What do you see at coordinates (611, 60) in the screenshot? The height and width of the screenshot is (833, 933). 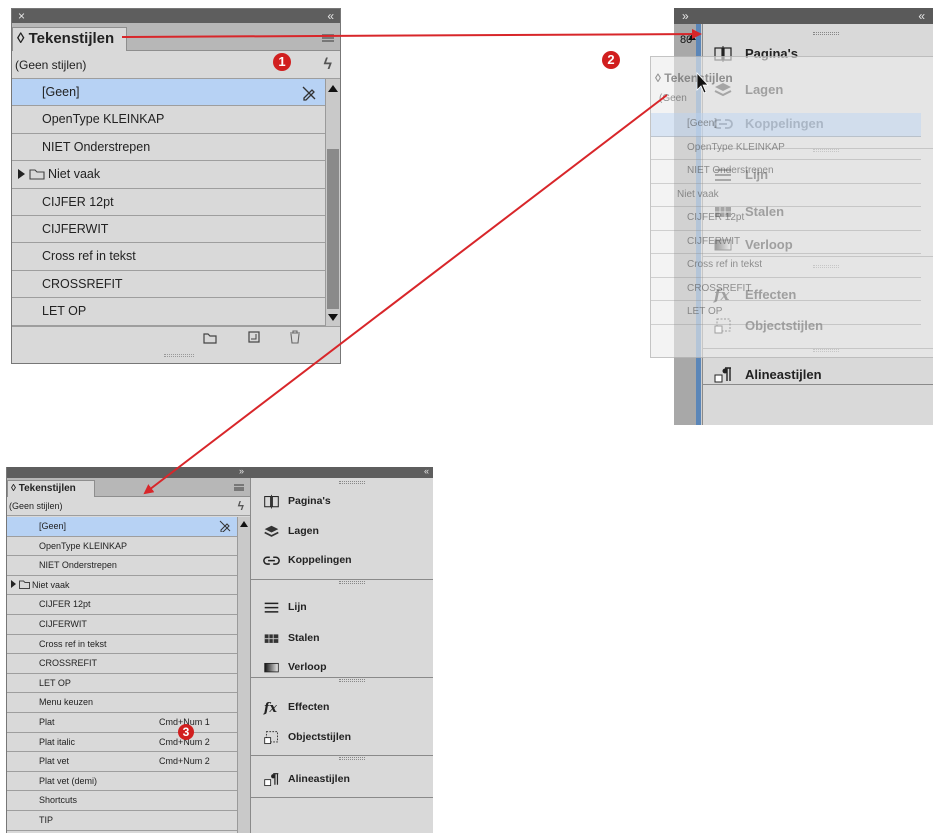 I see `badge-step-2: 2` at bounding box center [611, 60].